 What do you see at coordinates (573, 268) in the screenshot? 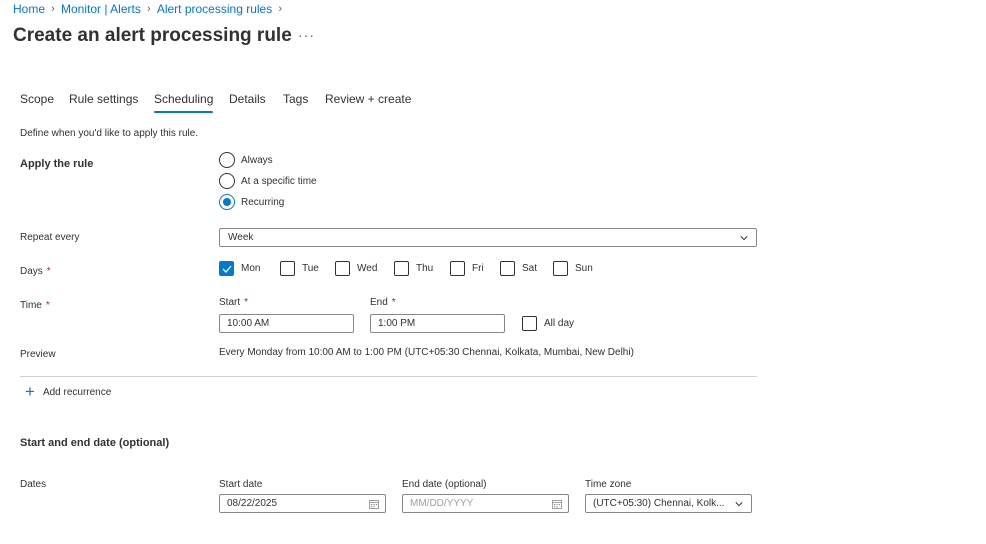
I see `day-checkbox-sun: Sun` at bounding box center [573, 268].